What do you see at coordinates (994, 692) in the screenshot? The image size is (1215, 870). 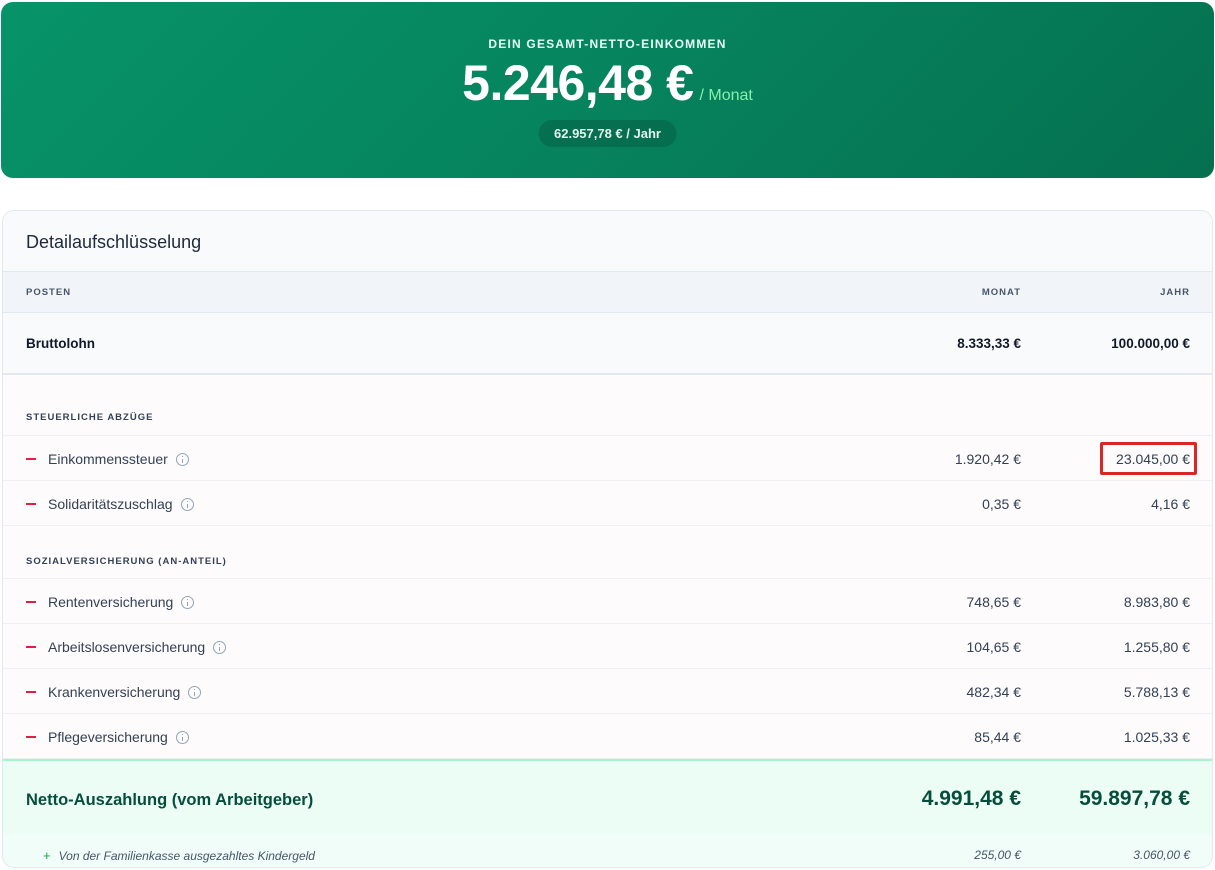 I see `row-month: 482,34 €` at bounding box center [994, 692].